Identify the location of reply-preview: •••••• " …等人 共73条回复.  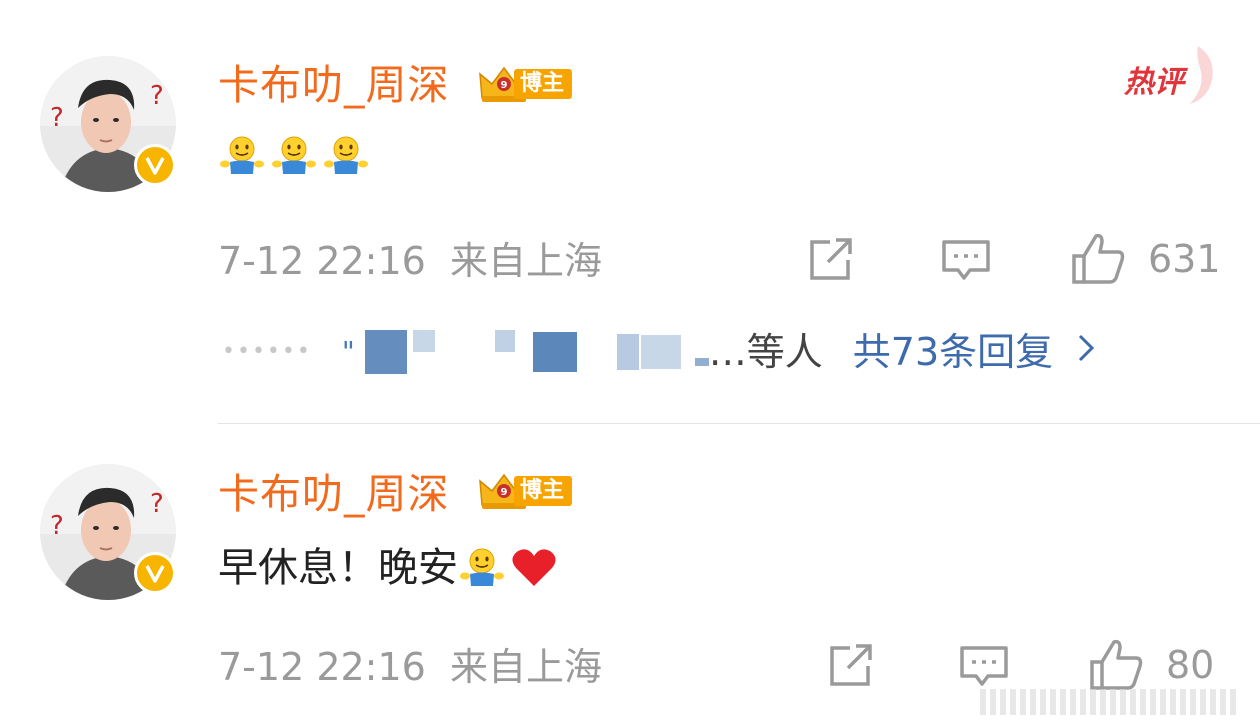
(658, 352).